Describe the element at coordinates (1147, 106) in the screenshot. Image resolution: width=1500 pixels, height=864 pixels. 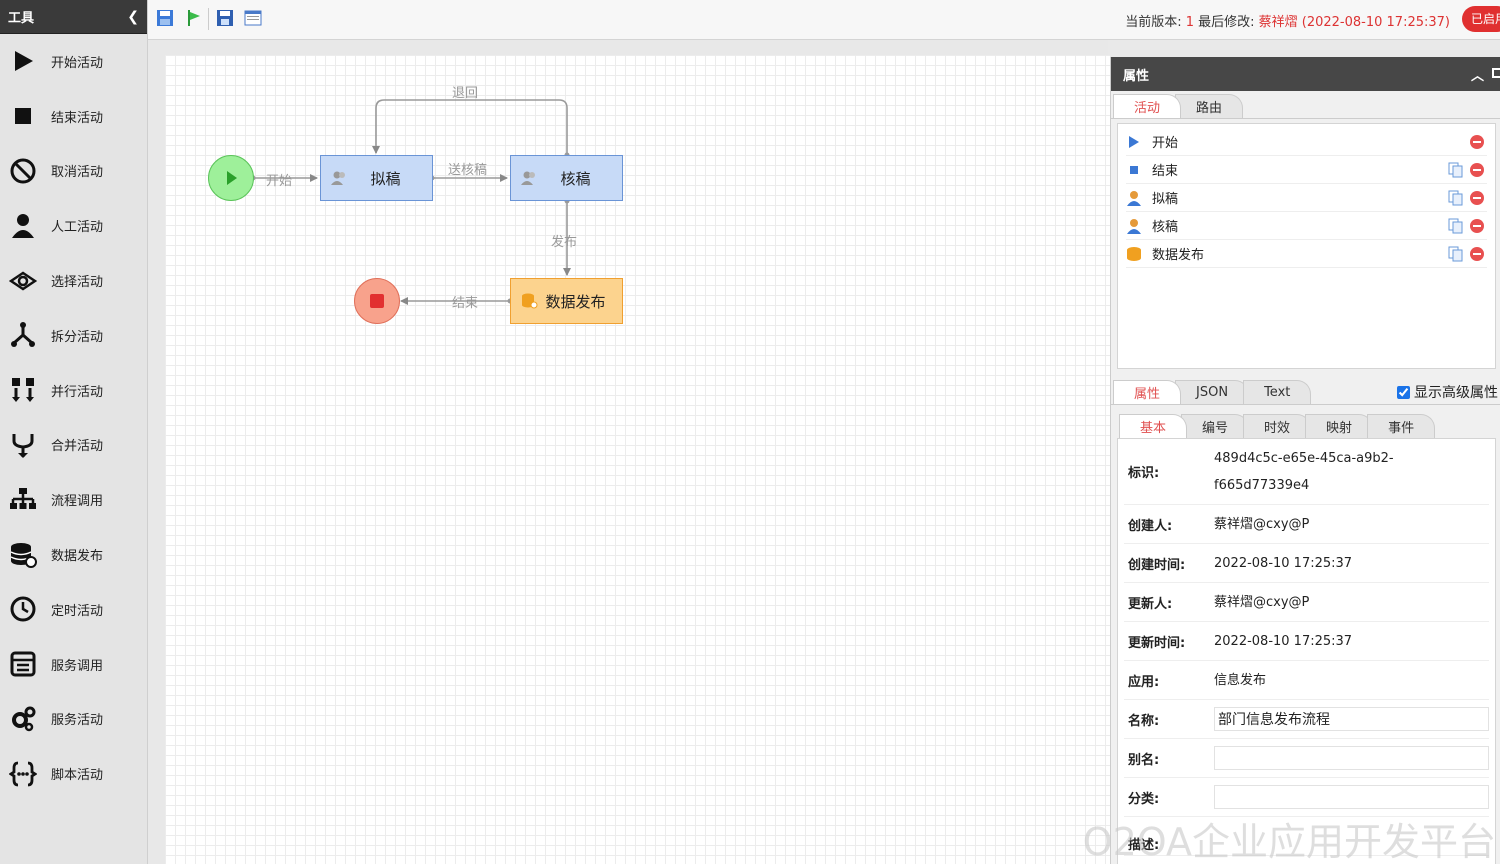
I see `tab-activities: 活动` at that location.